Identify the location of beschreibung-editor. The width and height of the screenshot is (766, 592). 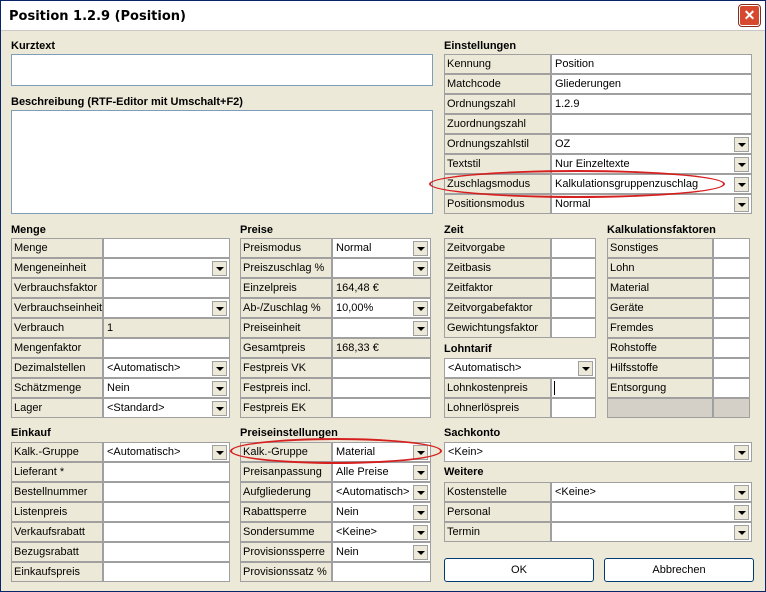
(222, 162).